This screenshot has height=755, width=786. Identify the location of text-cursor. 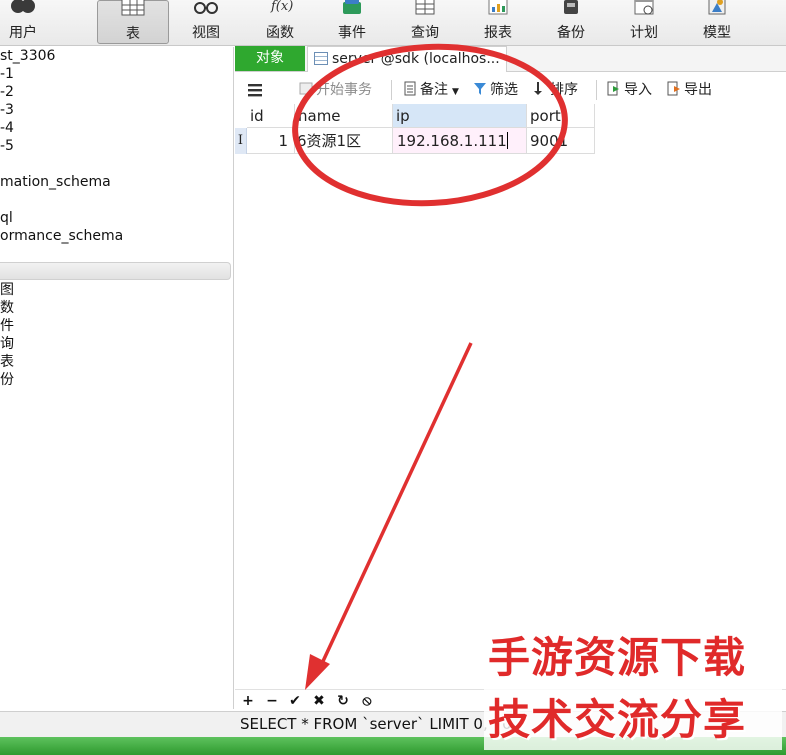
(507, 140).